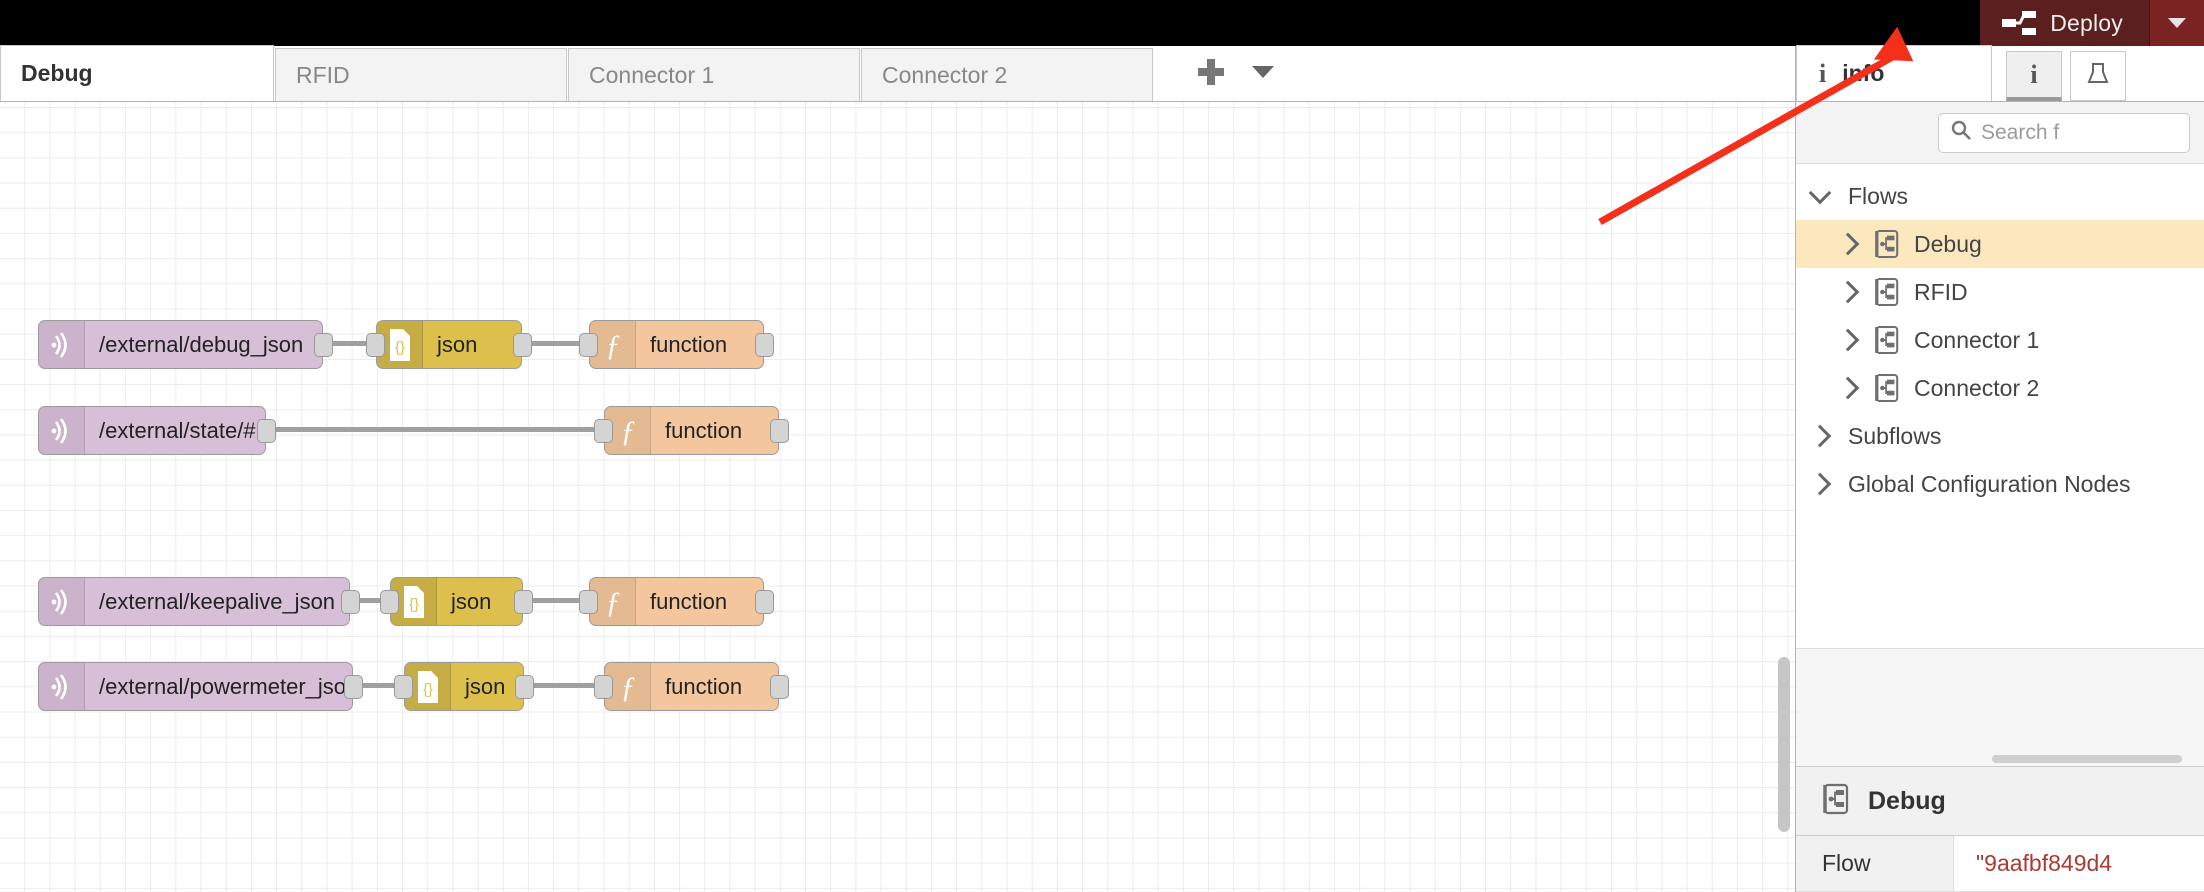 This screenshot has height=892, width=2204. Describe the element at coordinates (1784, 497) in the screenshot. I see `canvas-vertical-scrollbar` at that location.